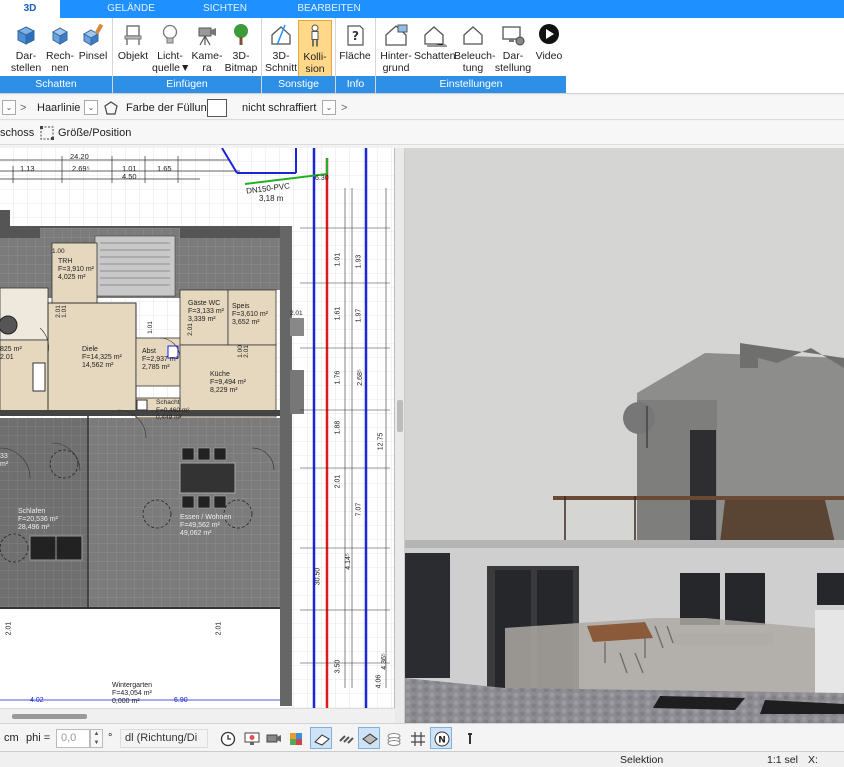  What do you see at coordinates (133, 49) in the screenshot?
I see `object-button: Objekt` at bounding box center [133, 49].